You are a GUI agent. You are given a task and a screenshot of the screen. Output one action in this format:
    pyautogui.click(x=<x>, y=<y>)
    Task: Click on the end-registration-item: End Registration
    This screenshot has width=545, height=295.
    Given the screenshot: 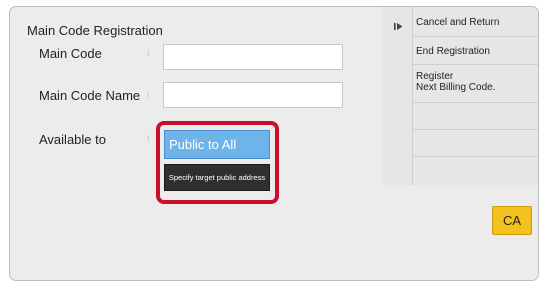 What is the action you would take?
    pyautogui.click(x=475, y=51)
    